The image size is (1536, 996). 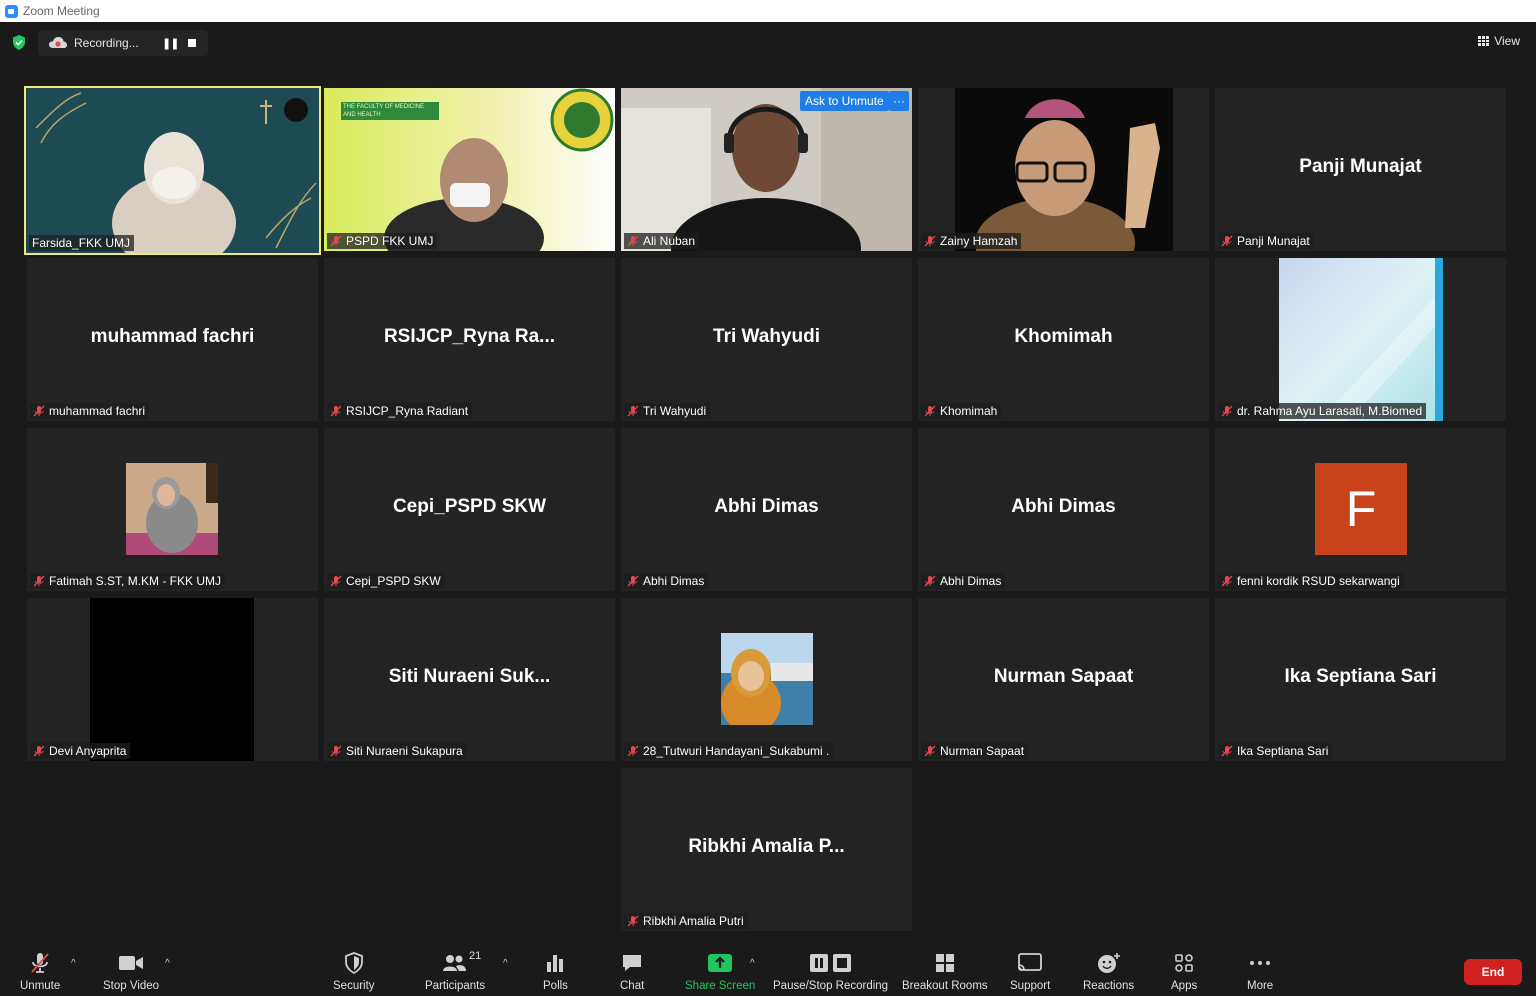 What do you see at coordinates (1260, 971) in the screenshot?
I see `more-button: More` at bounding box center [1260, 971].